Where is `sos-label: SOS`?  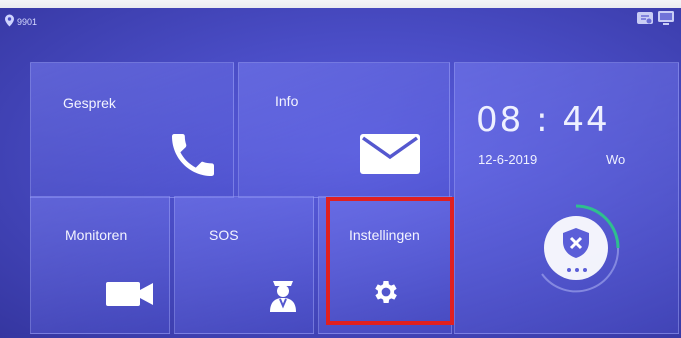
sos-label: SOS is located at coordinates (224, 235).